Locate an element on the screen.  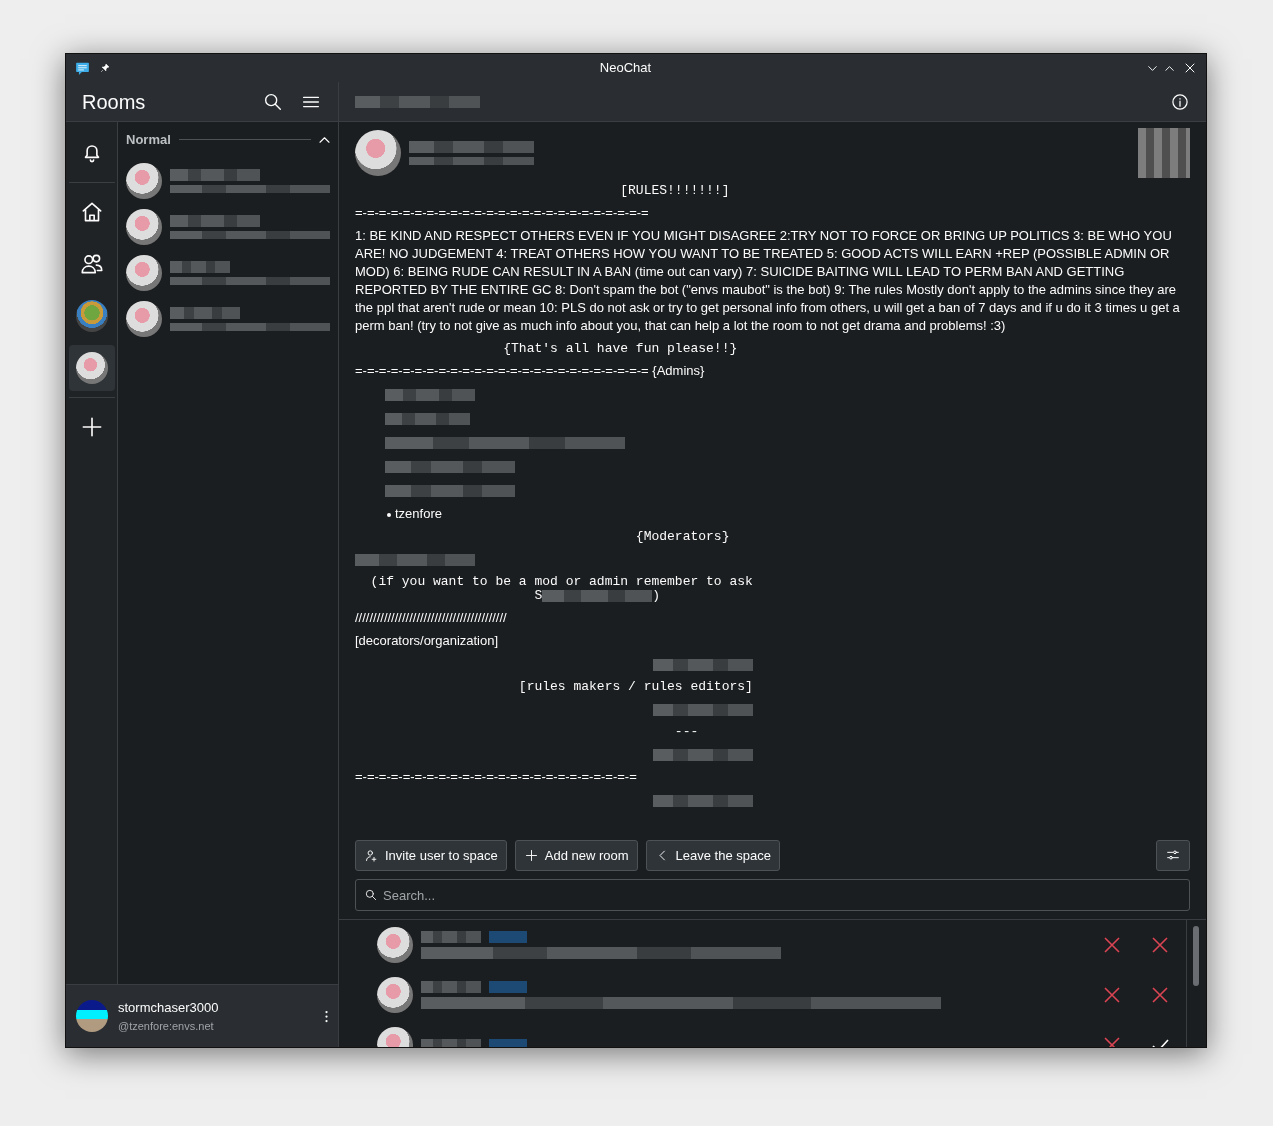
section-label: Normal is located at coordinates (148, 140).